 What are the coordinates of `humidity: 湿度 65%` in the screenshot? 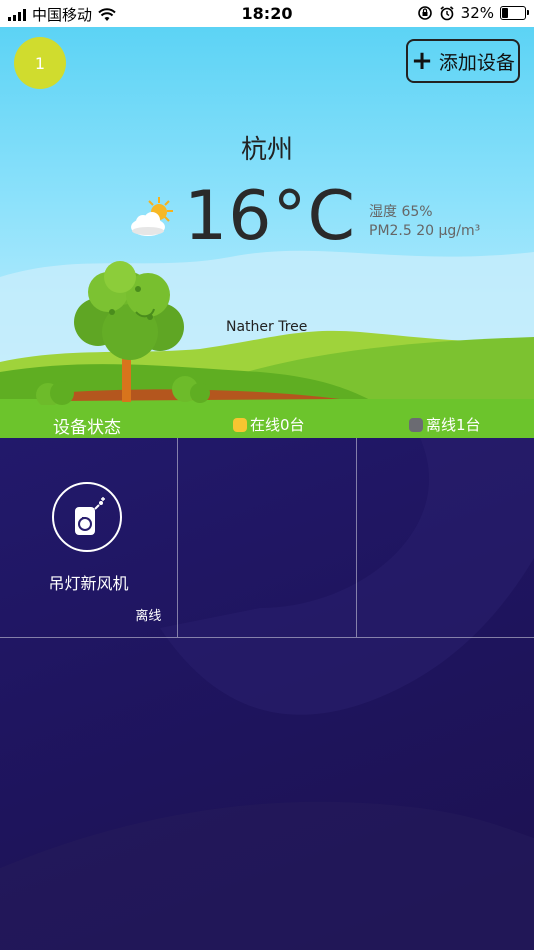 It's located at (401, 212).